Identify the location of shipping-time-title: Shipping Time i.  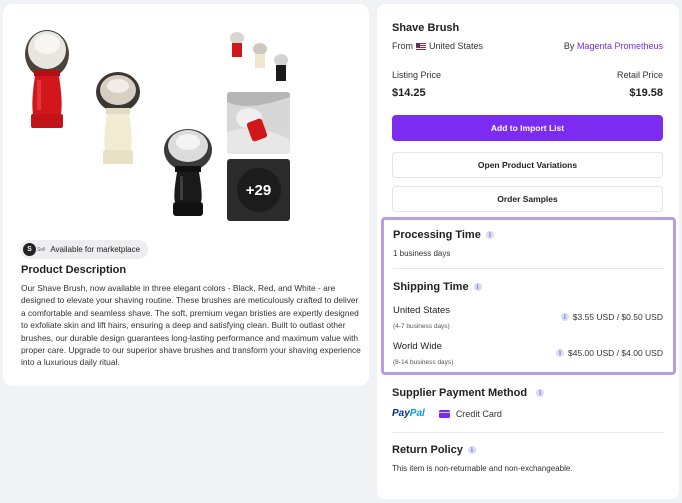
(437, 287).